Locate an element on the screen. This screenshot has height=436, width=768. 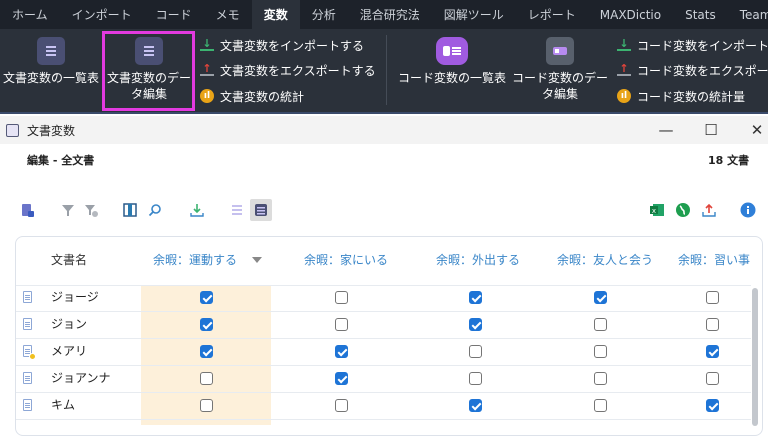
row-document-name: ジョージ is located at coordinates (75, 297).